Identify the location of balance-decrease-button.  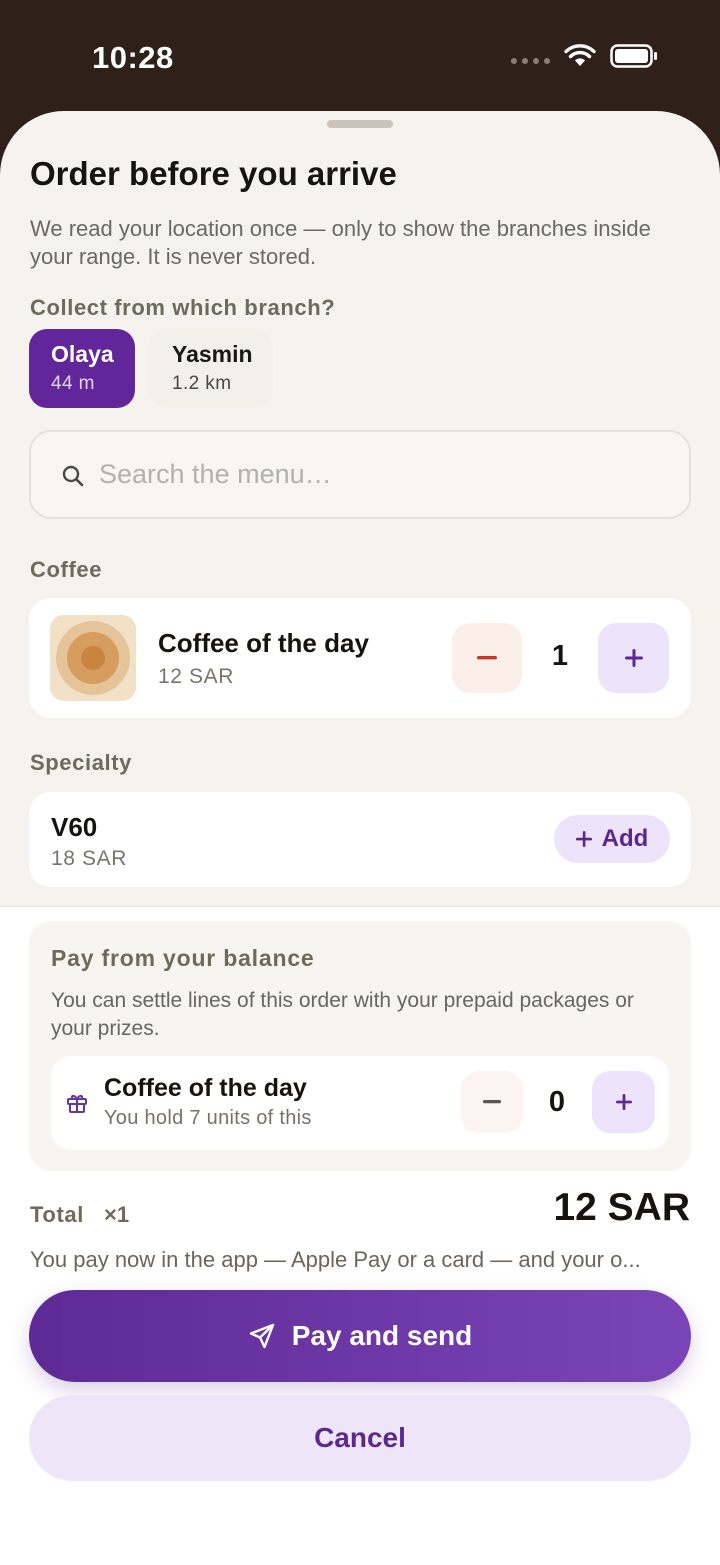
(492, 1102).